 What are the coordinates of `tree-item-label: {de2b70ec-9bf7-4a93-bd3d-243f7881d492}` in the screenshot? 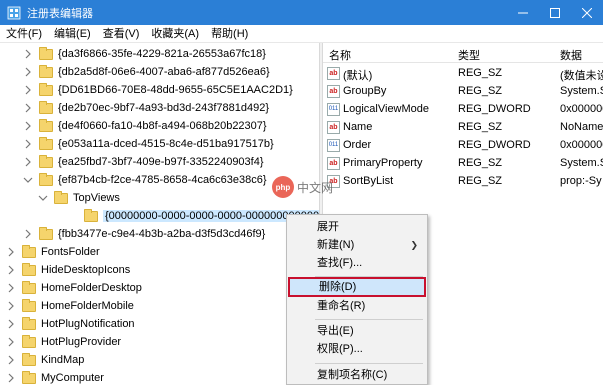 It's located at (164, 108).